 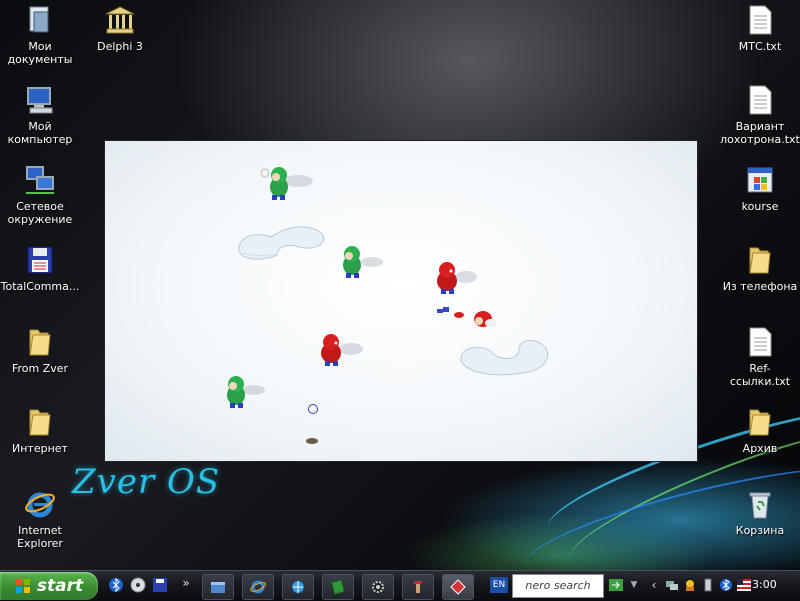 I want to click on tray-bluetooth-icon, so click(x=726, y=585).